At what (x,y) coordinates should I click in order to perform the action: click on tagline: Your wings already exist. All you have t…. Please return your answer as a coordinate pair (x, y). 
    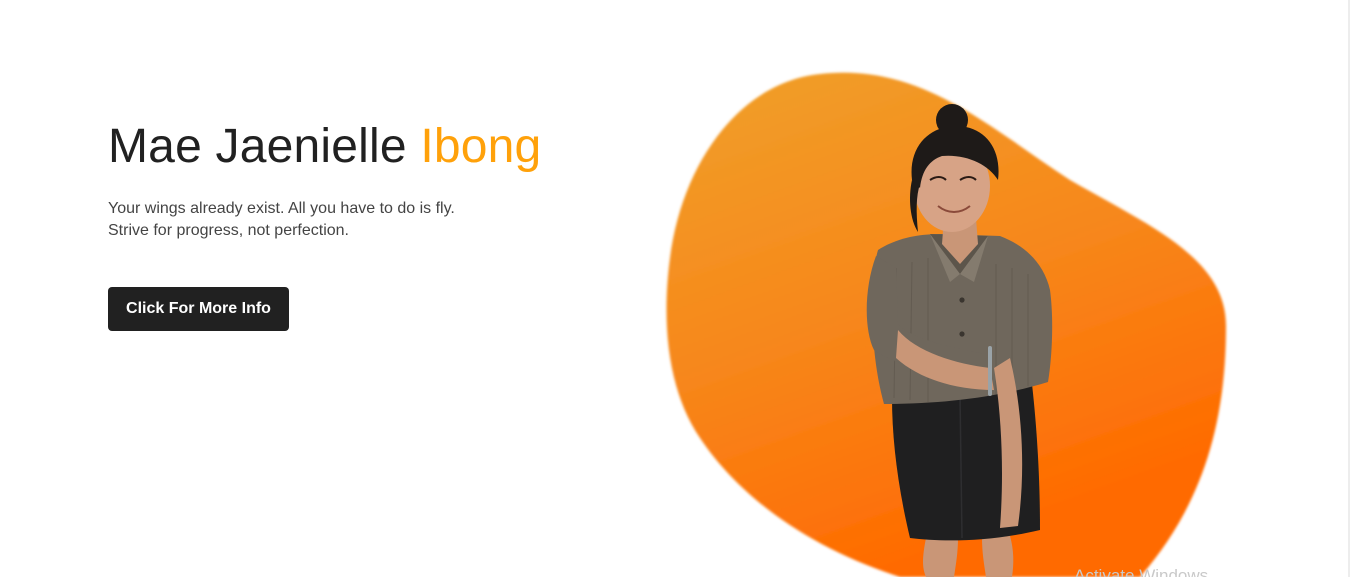
    Looking at the image, I should click on (368, 220).